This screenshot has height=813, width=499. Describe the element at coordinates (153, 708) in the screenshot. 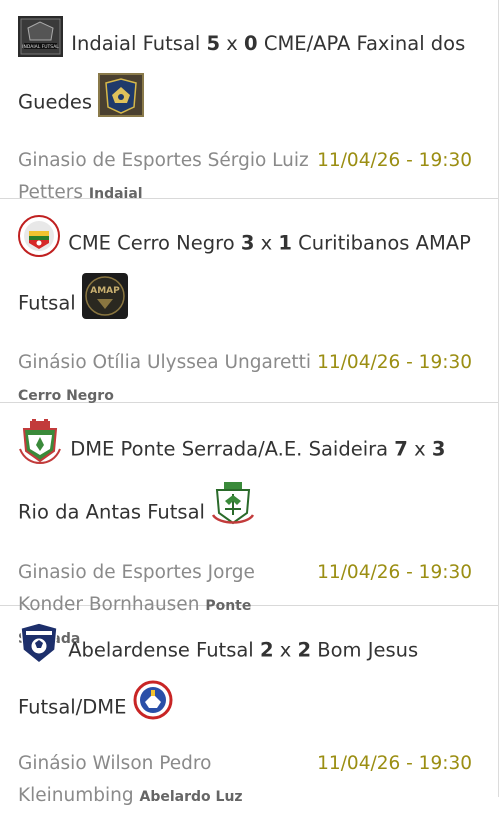

I see `bom-jesus-crest` at that location.